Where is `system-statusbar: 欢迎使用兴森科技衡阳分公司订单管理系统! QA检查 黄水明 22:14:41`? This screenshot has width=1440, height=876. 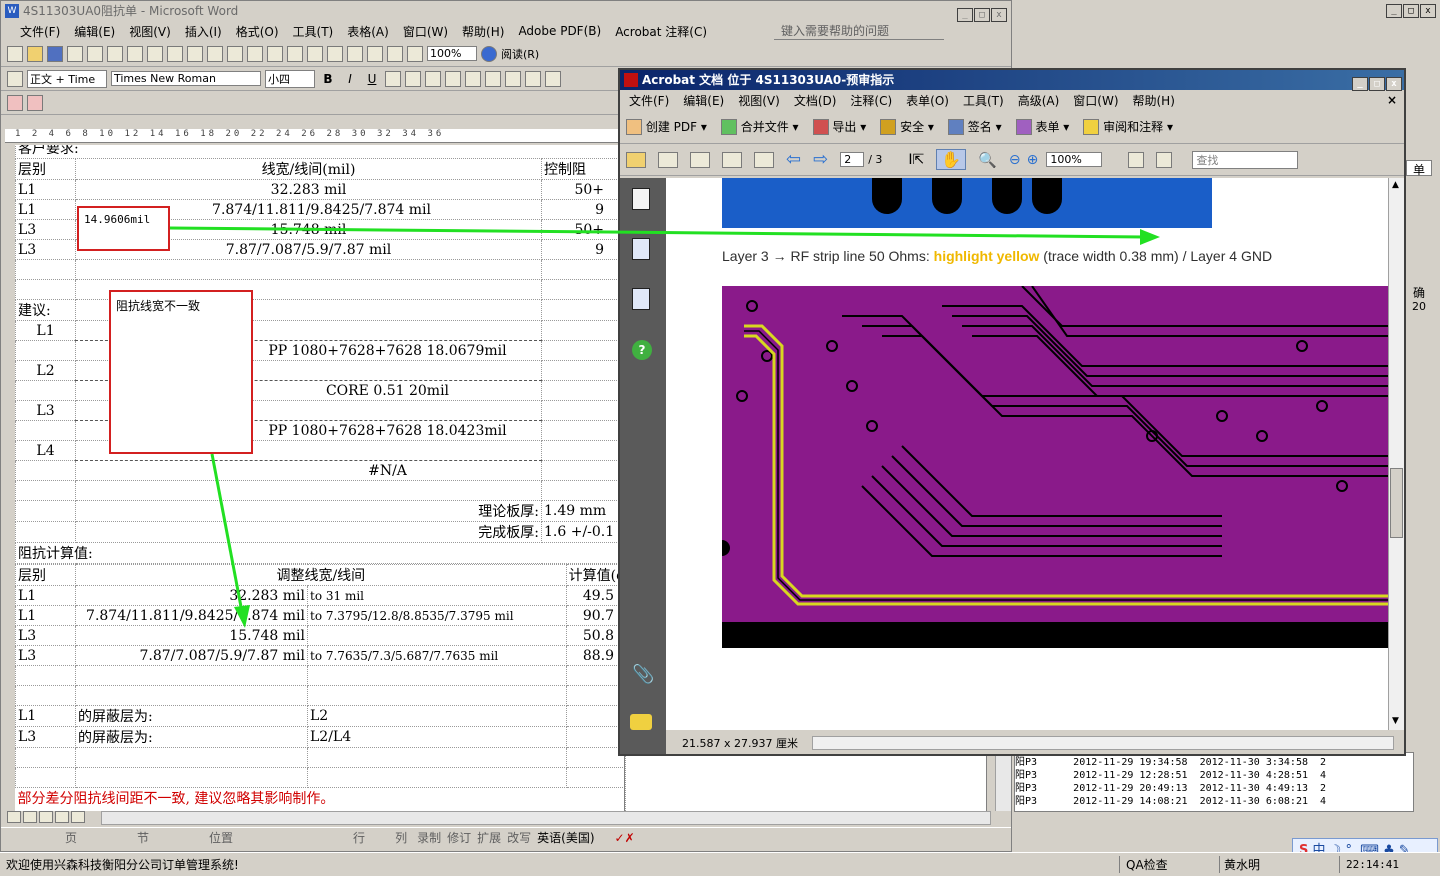 system-statusbar: 欢迎使用兴森科技衡阳分公司订单管理系统! QA检查 黄水明 22:14:41 is located at coordinates (720, 864).